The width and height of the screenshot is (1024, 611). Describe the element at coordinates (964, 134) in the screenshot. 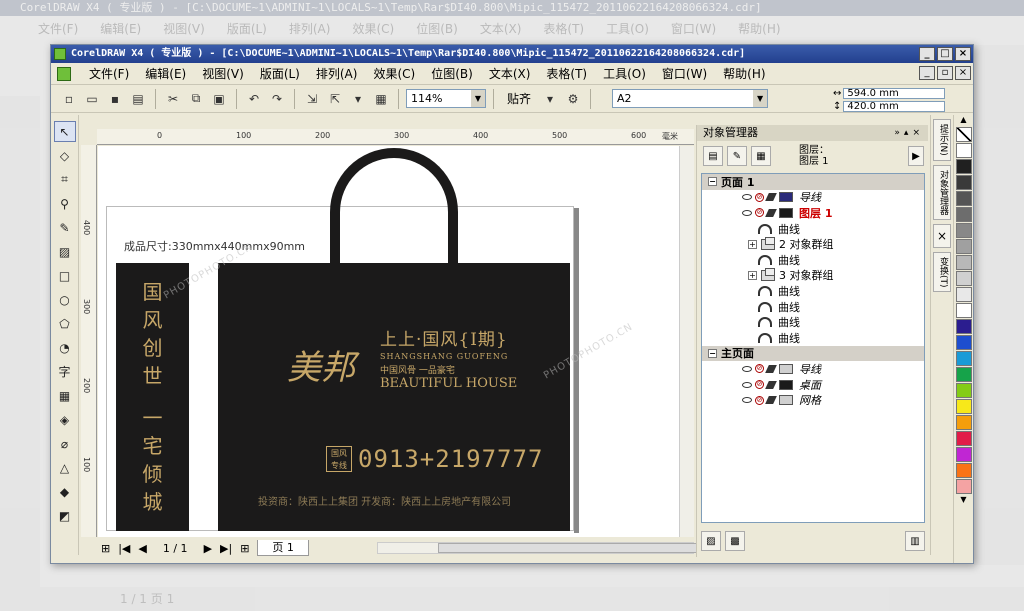

I see `no-color-swatch` at that location.